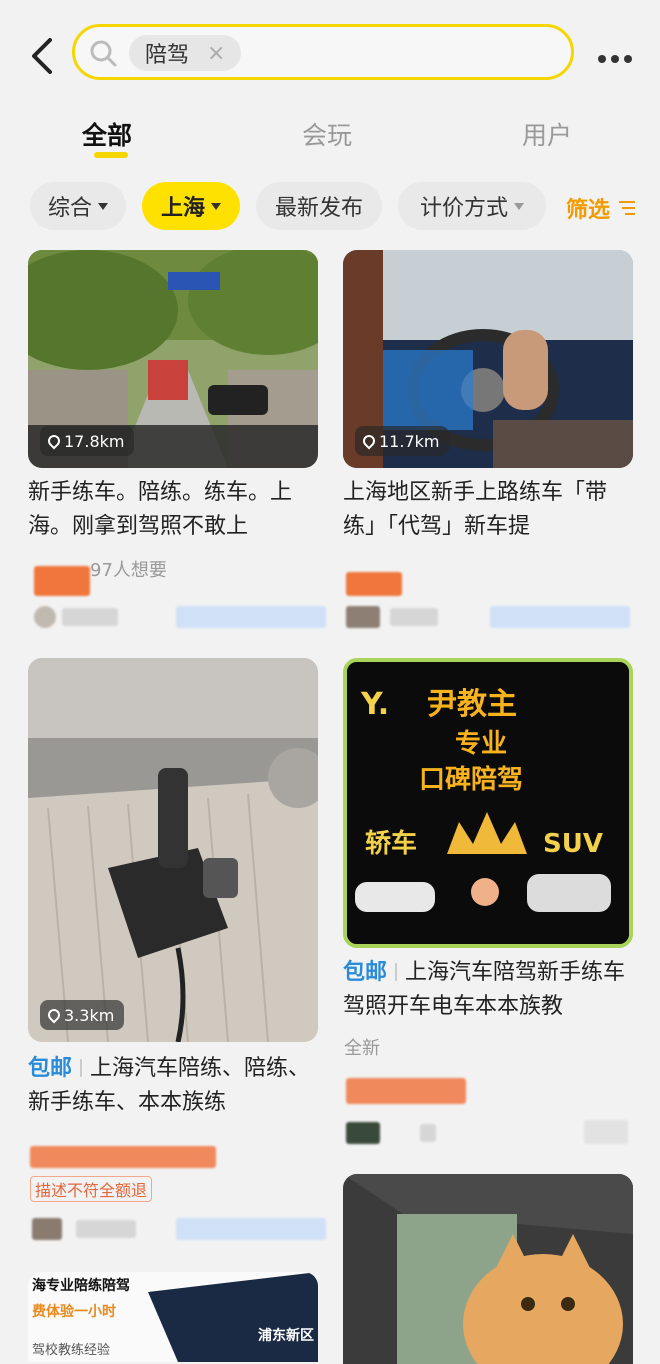 The image size is (660, 1364). I want to click on city-label: 上海, so click(182, 208).